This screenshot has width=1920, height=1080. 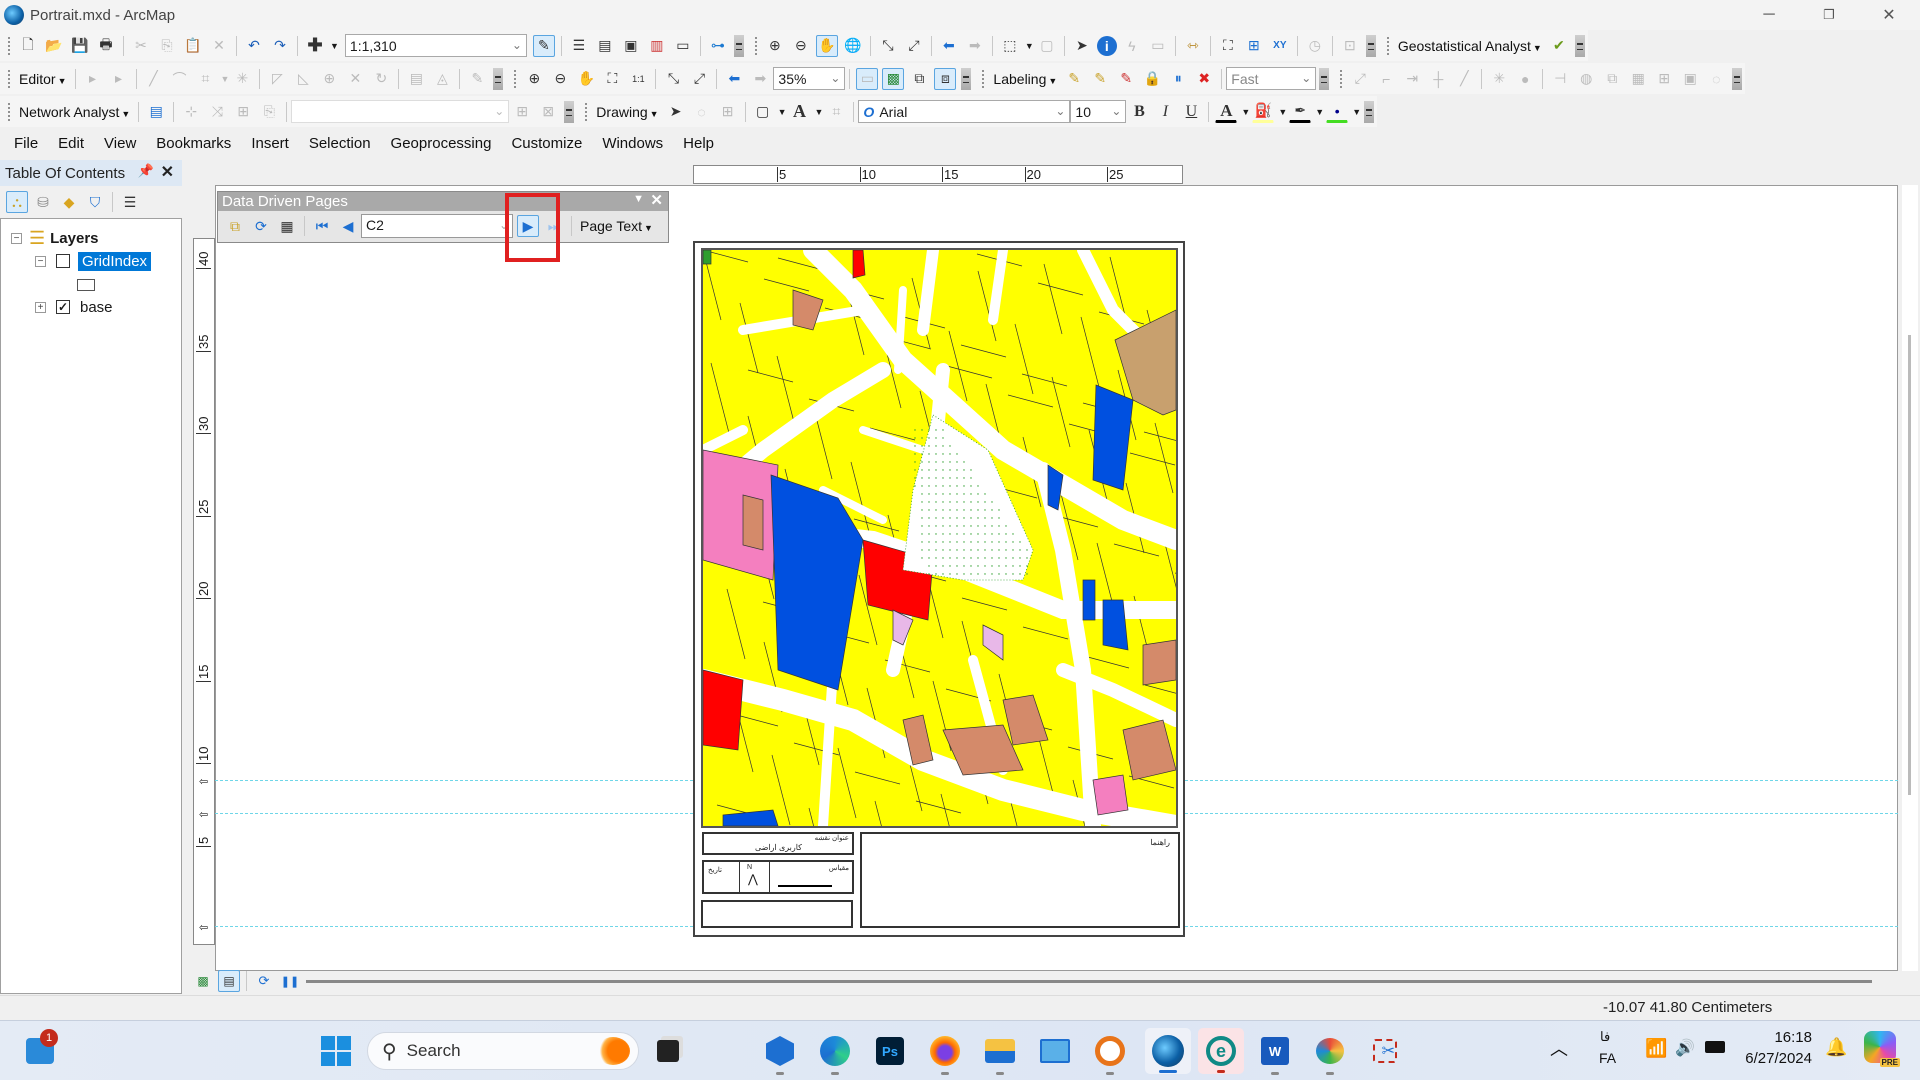 I want to click on volume-icon: 🔊, so click(x=1685, y=1048).